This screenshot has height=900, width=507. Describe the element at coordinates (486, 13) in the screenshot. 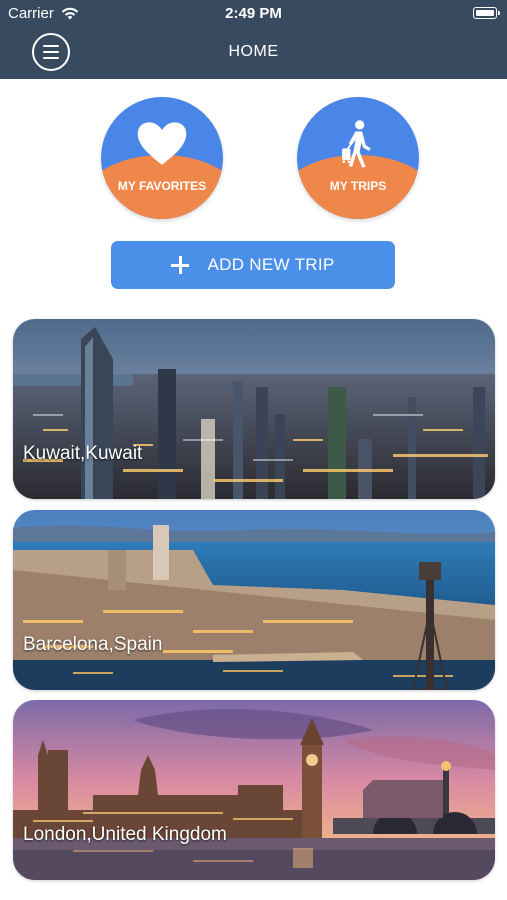

I see `battery-icon` at that location.